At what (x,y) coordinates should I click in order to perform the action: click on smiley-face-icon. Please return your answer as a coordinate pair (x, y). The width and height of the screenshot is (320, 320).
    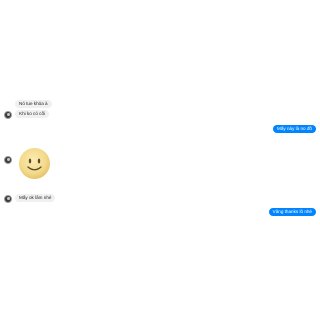
    Looking at the image, I should click on (34, 163).